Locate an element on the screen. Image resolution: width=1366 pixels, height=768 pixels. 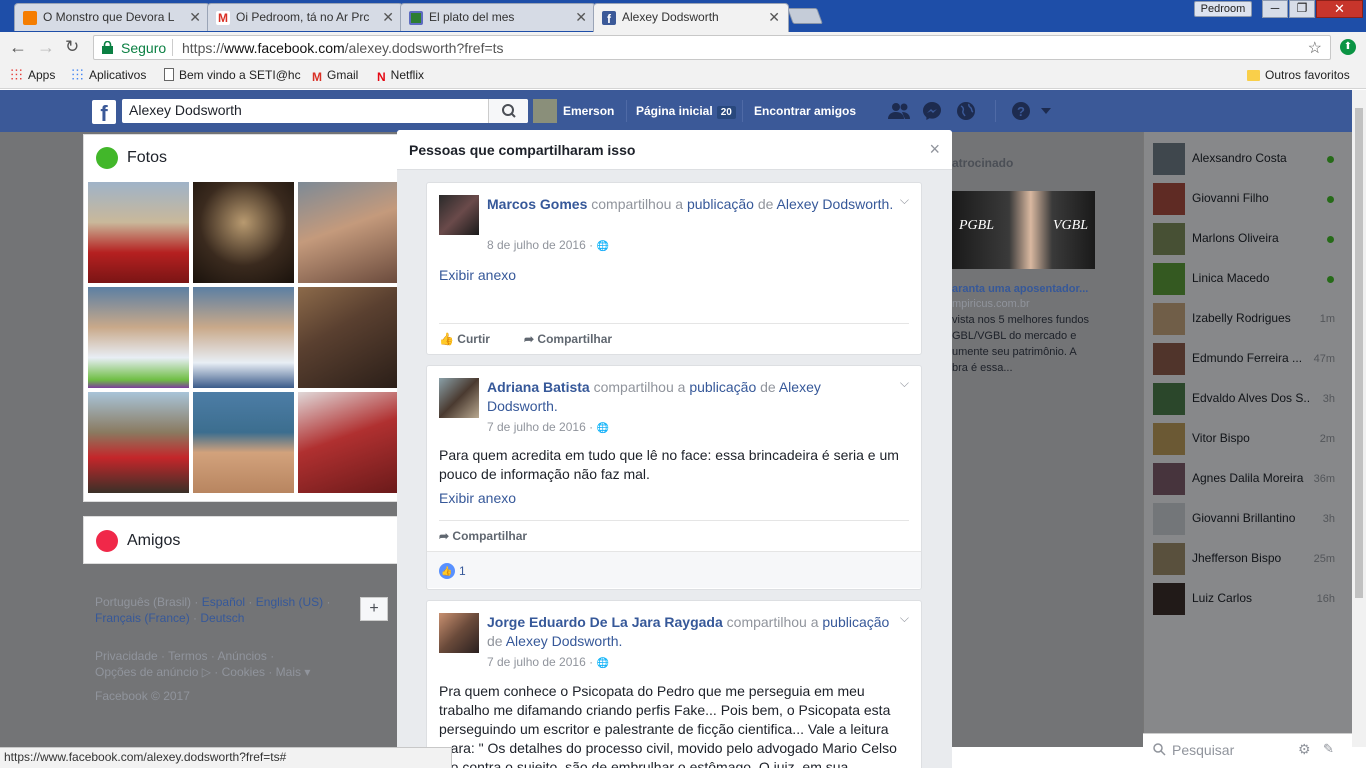
footer-links-line: Privacidade · Termos · Anúncios · is located at coordinates (240, 656).